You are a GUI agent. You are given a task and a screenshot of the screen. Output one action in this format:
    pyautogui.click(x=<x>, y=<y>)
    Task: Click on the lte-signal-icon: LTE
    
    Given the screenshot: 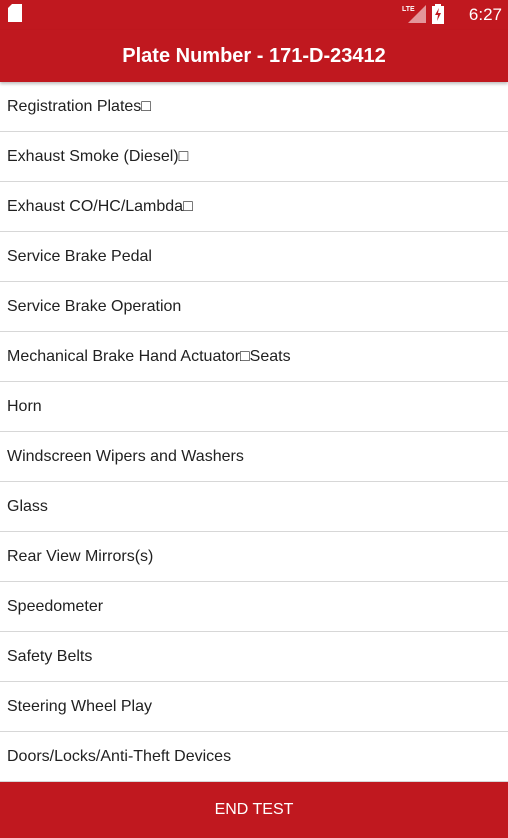 What is the action you would take?
    pyautogui.click(x=414, y=14)
    